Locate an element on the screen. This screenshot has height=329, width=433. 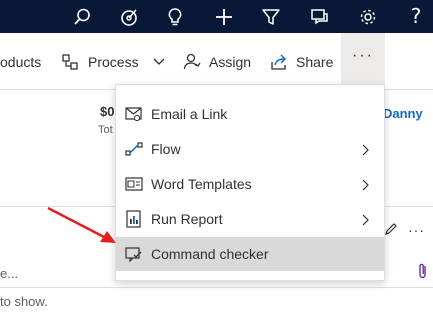
process-label: Process is located at coordinates (113, 61).